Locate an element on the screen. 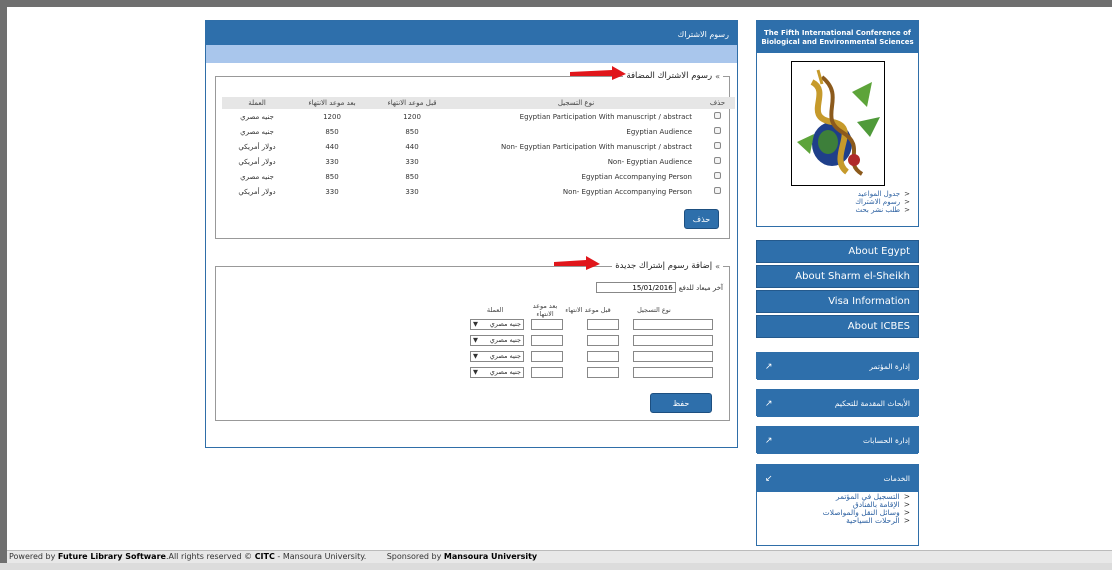 The image size is (1112, 570). menu-accounts-management: ↗ إدارة الحسابات is located at coordinates (837, 440).